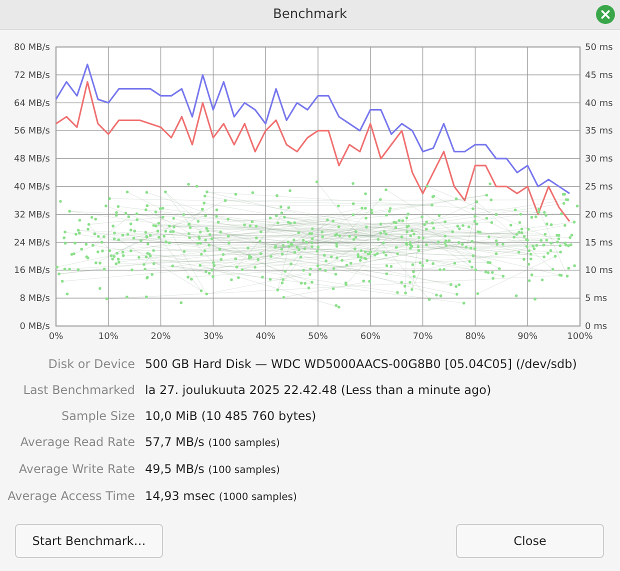 Image resolution: width=620 pixels, height=571 pixels. Describe the element at coordinates (32, 48) in the screenshot. I see `axis-label: 80 MB/s` at that location.